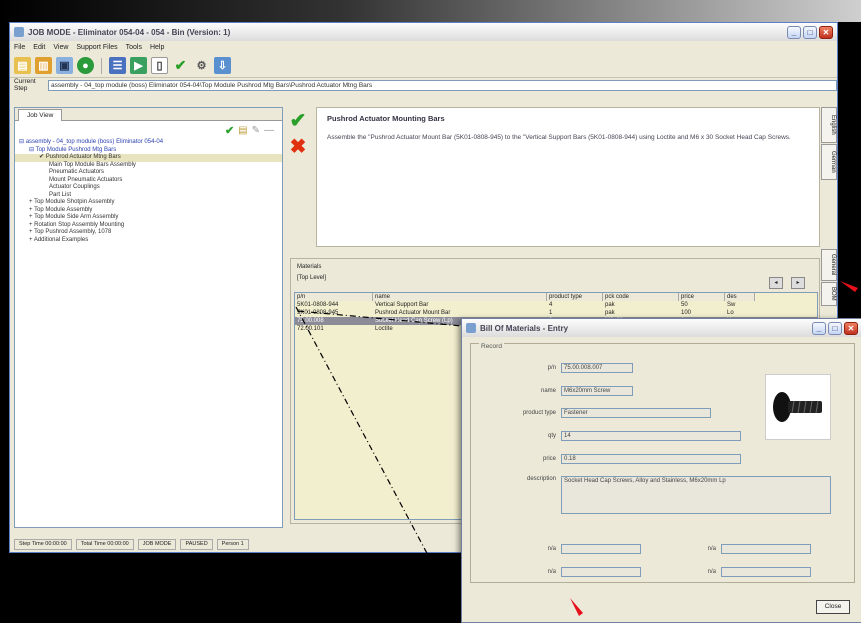 The height and width of the screenshot is (623, 861). What do you see at coordinates (651, 435) in the screenshot?
I see `qty-input: 14` at bounding box center [651, 435].